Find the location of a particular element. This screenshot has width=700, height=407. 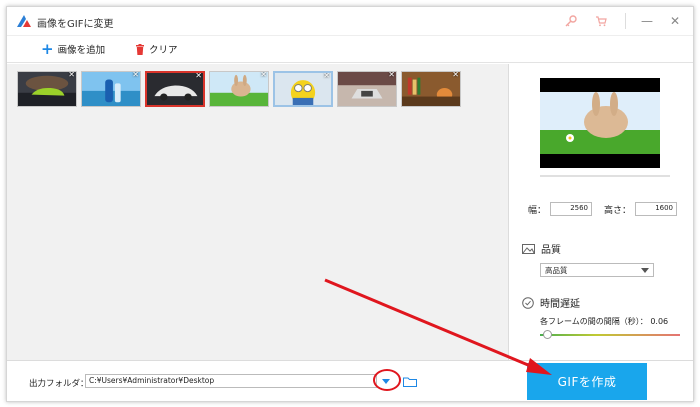

delay-label: 各フレームの間の間隔（秒）： 0.06 is located at coordinates (604, 321).